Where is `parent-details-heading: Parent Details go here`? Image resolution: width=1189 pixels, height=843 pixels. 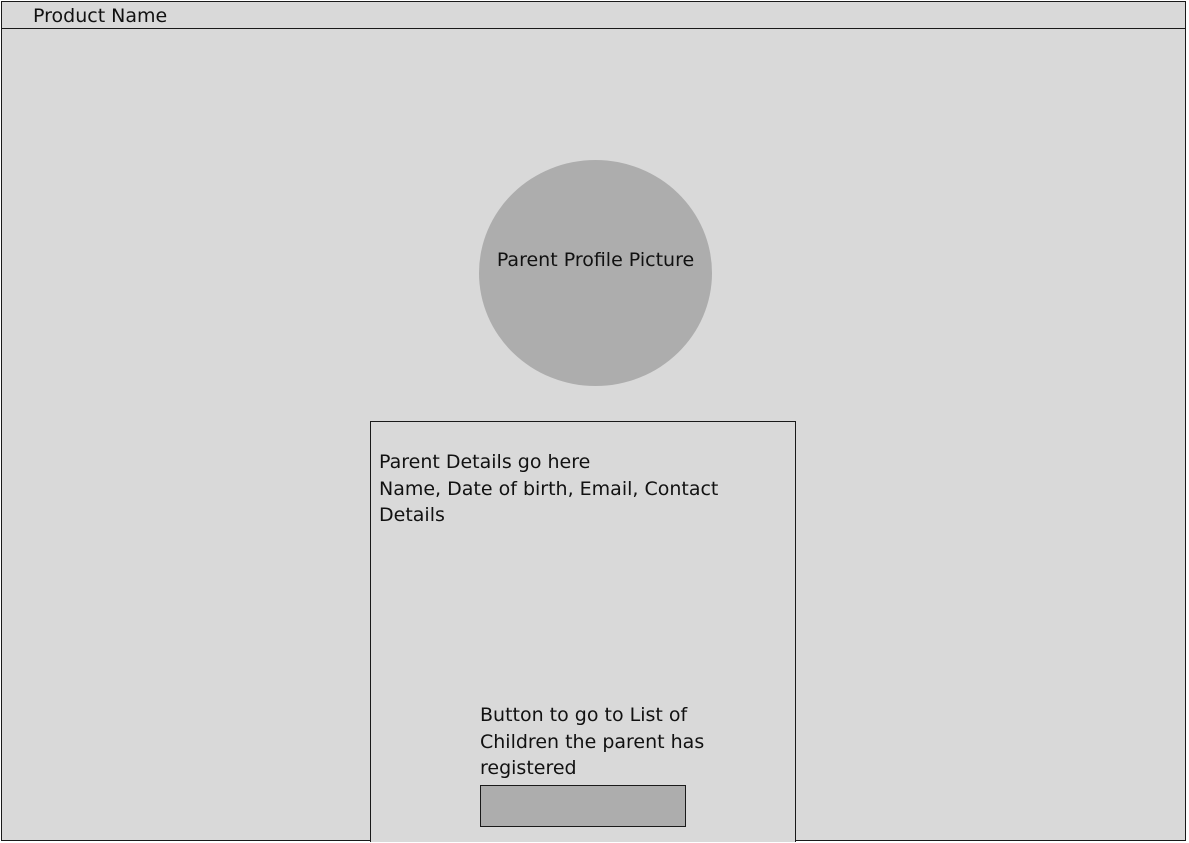
parent-details-heading: Parent Details go here is located at coordinates (485, 462).